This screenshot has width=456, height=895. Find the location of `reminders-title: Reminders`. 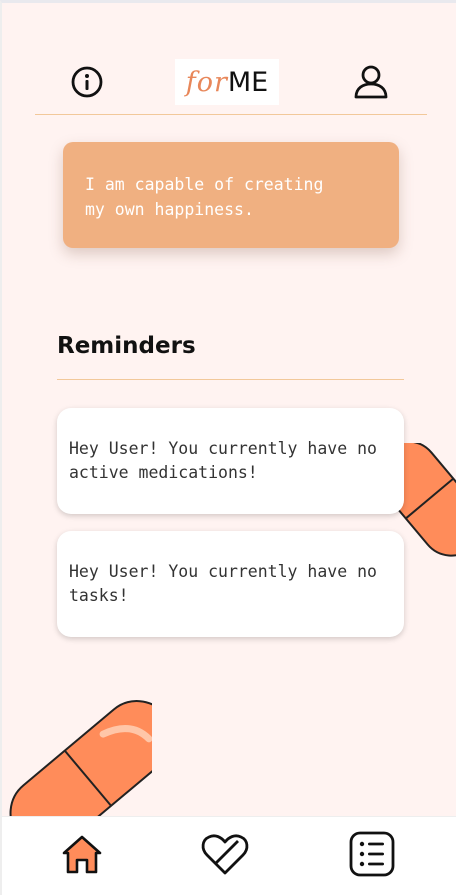

reminders-title: Reminders is located at coordinates (126, 346).